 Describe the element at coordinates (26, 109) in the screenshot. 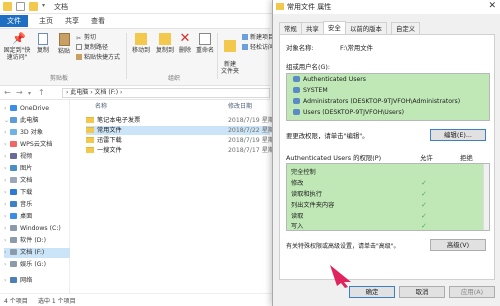

I see `nav-item-onedrive: › OneDrive` at that location.